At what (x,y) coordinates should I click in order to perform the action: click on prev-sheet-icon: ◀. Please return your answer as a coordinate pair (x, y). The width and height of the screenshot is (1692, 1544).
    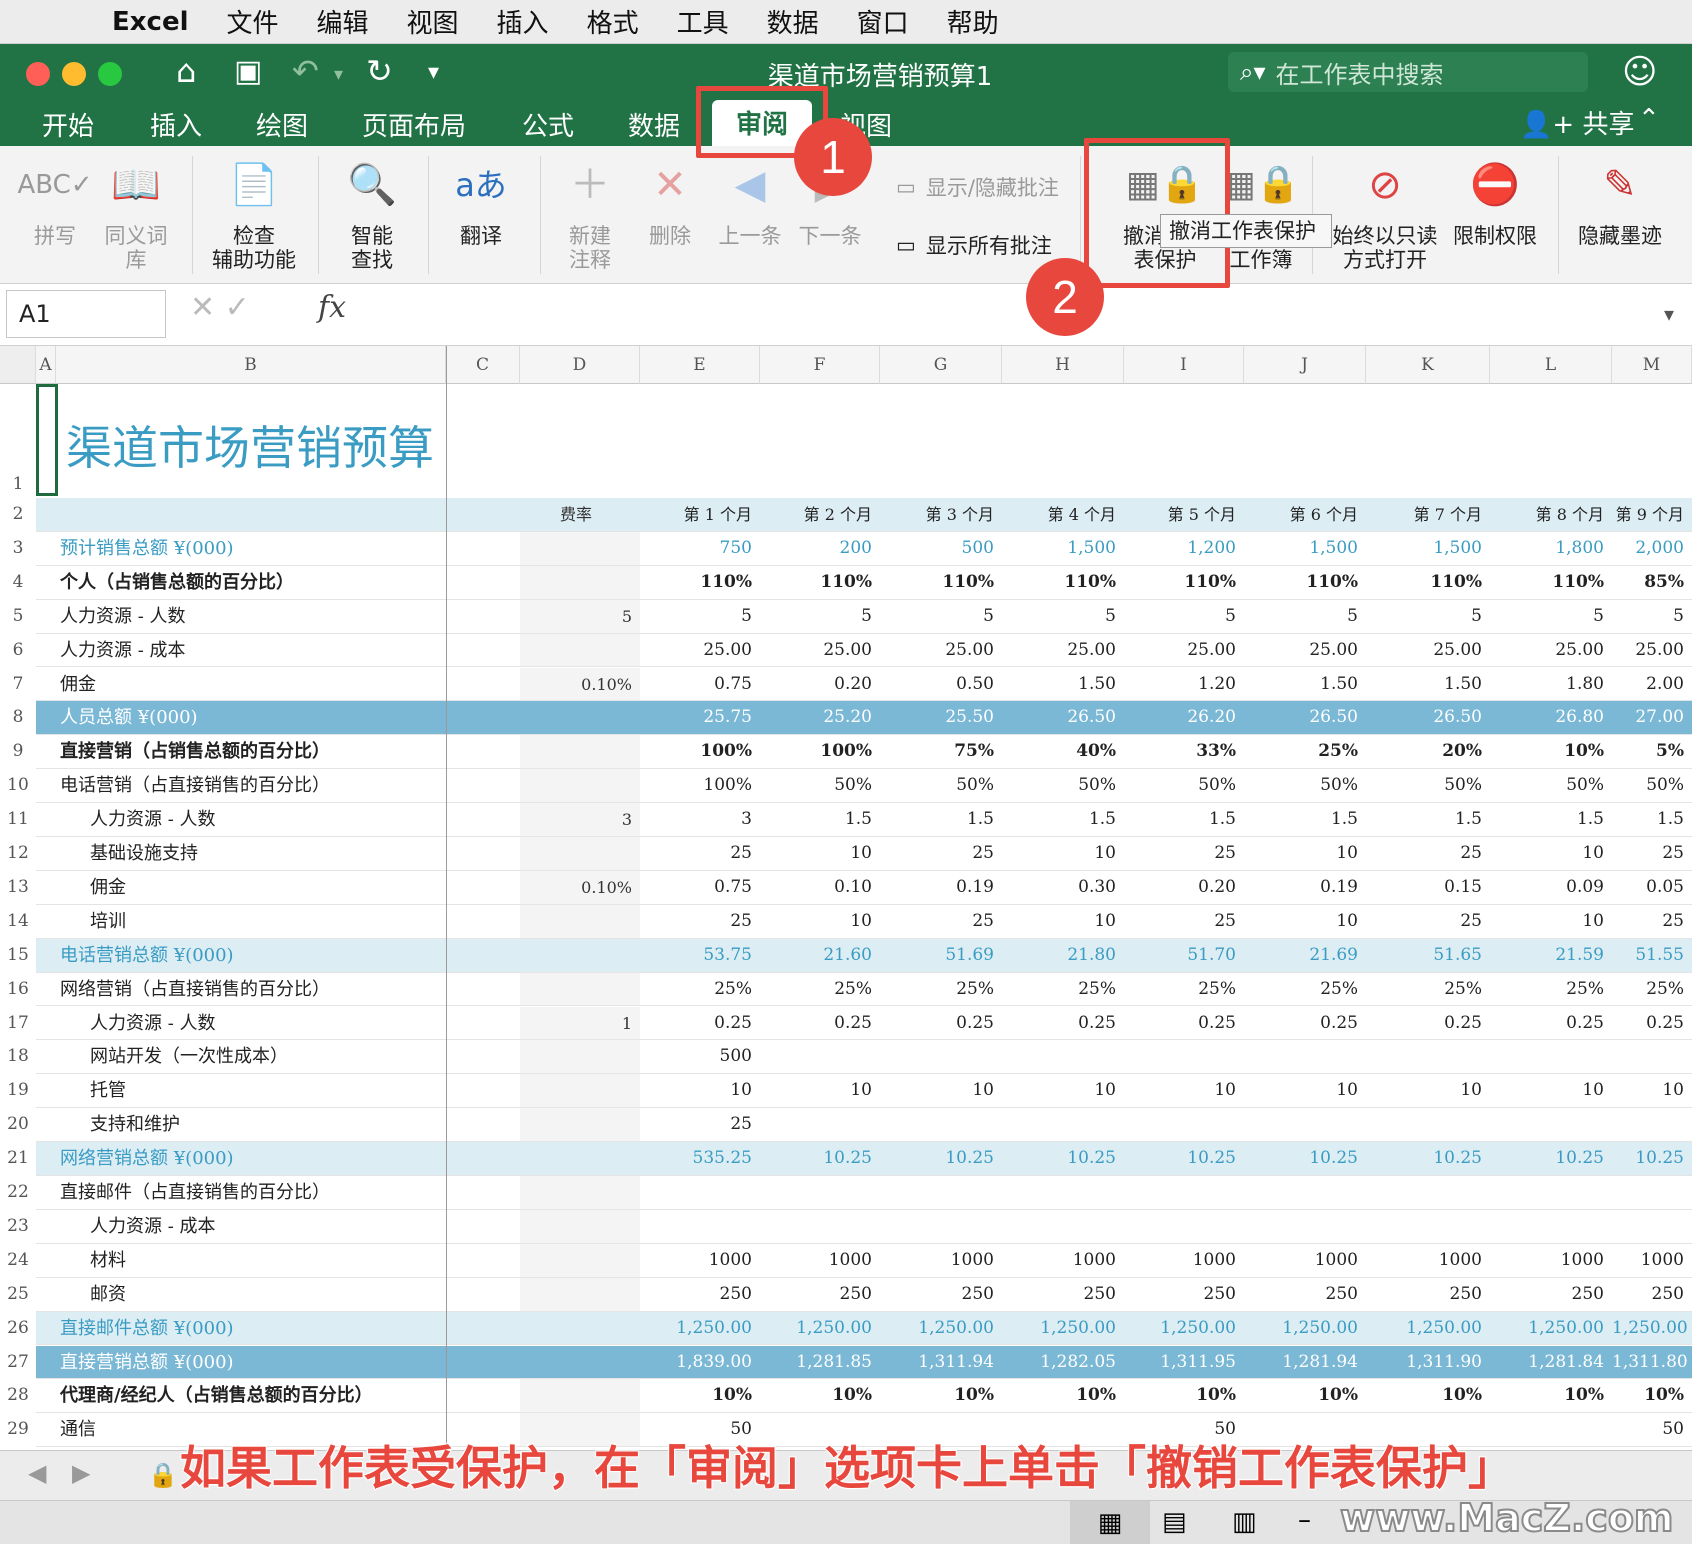
    Looking at the image, I should click on (37, 1473).